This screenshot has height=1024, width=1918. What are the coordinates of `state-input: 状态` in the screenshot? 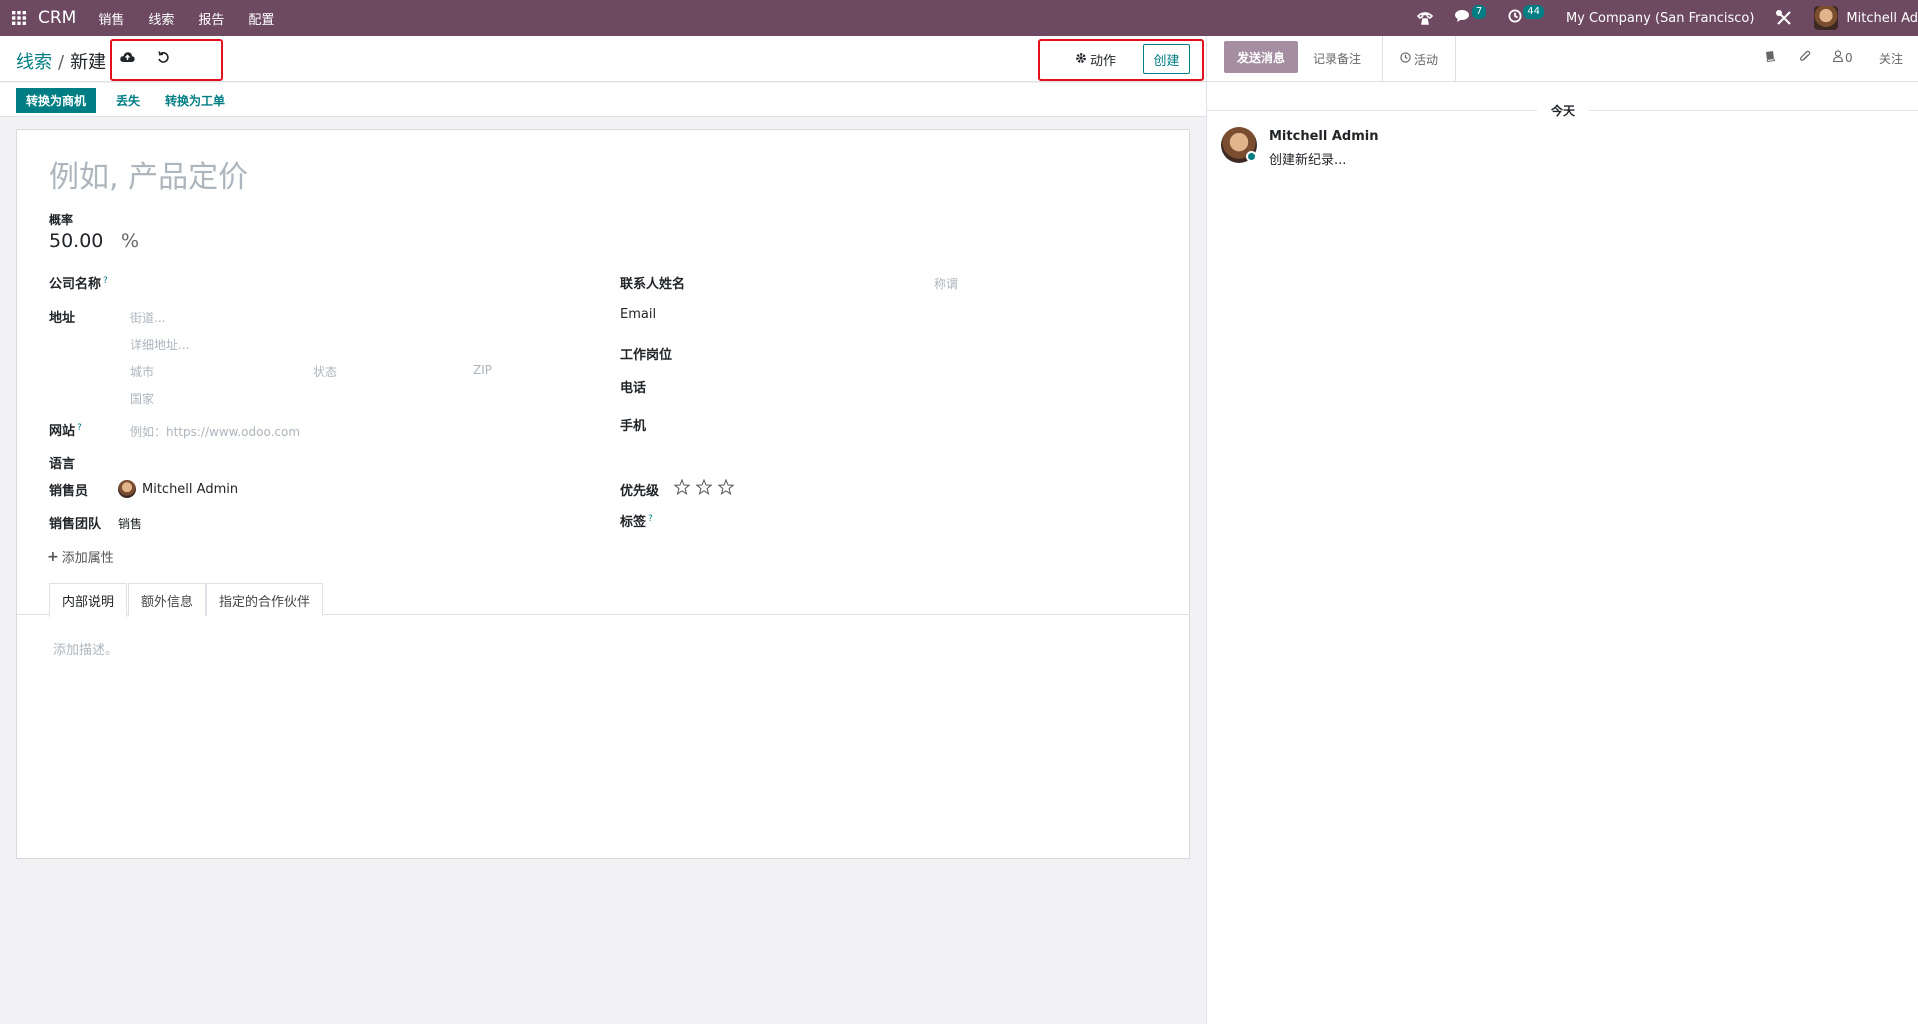 It's located at (325, 371).